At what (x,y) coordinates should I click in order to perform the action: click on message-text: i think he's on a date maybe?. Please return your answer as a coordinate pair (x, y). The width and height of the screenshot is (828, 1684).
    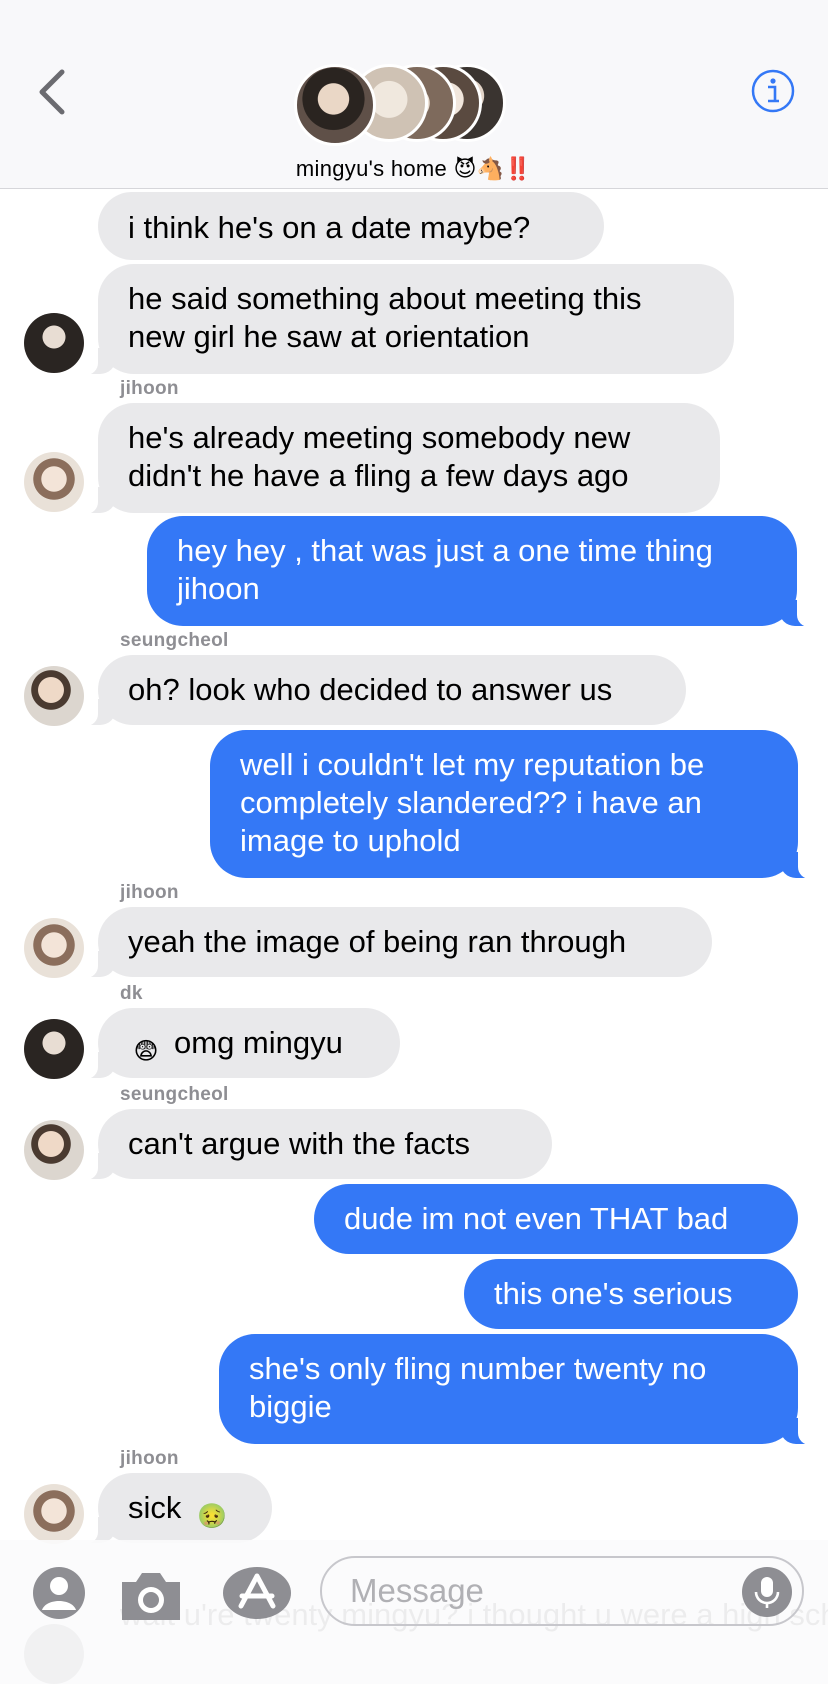
    Looking at the image, I should click on (329, 227).